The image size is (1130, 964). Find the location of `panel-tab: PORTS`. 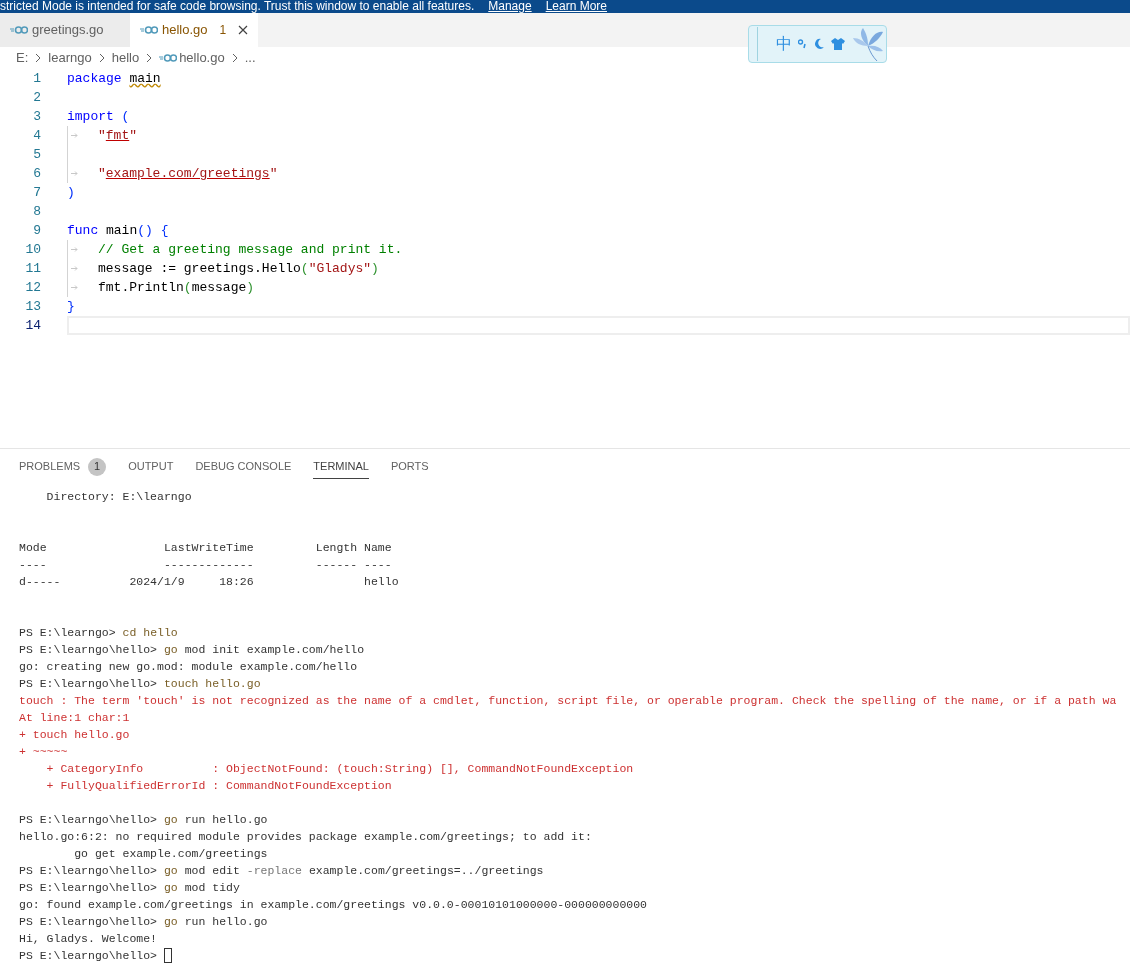

panel-tab: PORTS is located at coordinates (409, 466).